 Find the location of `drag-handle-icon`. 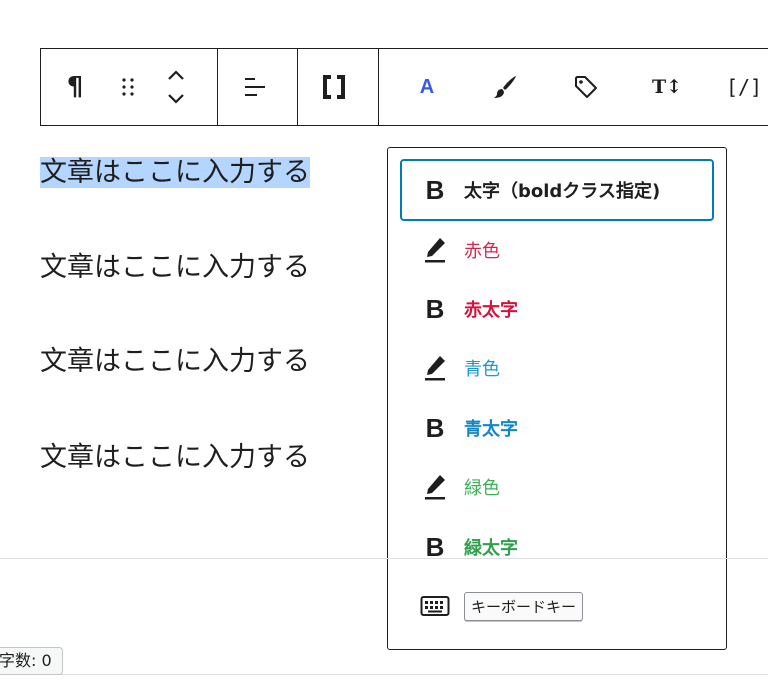

drag-handle-icon is located at coordinates (128, 87).